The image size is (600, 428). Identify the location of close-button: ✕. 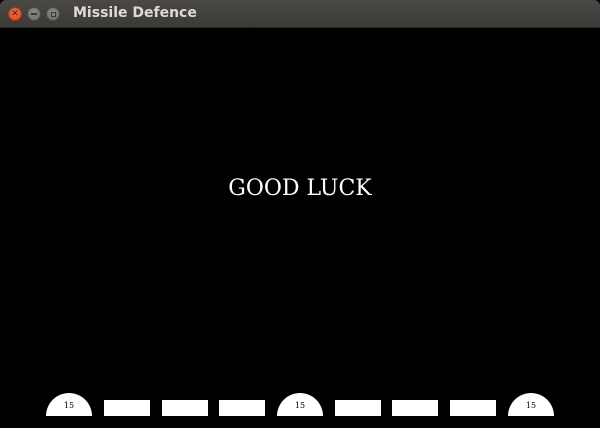
(15, 14).